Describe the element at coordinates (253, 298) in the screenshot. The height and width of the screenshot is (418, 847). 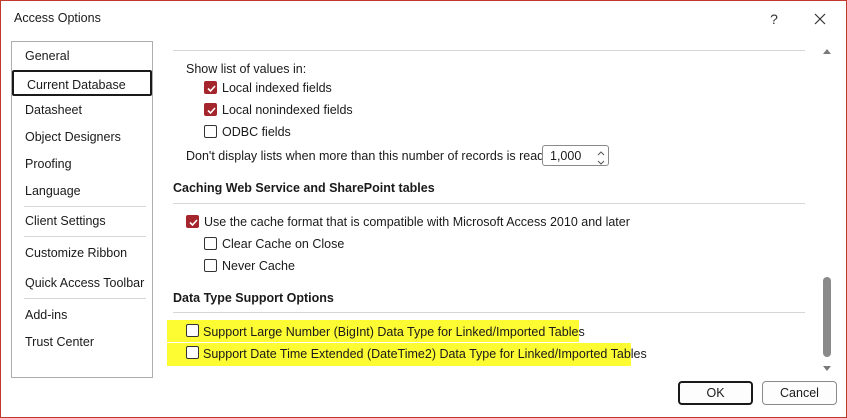
I see `datatype-heading: Data Type Support Options` at that location.